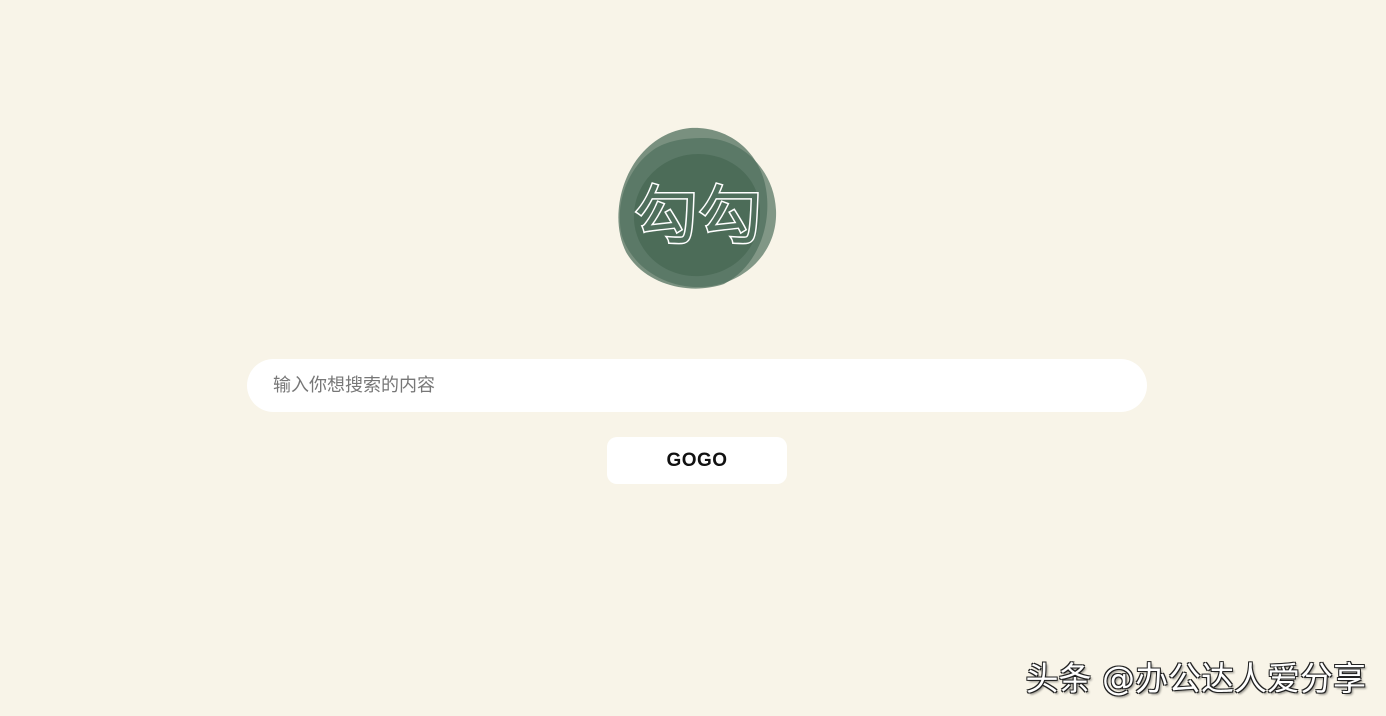 The image size is (1386, 716). What do you see at coordinates (1196, 678) in the screenshot?
I see `watermark-text: 头条 @办公达人爱分享` at bounding box center [1196, 678].